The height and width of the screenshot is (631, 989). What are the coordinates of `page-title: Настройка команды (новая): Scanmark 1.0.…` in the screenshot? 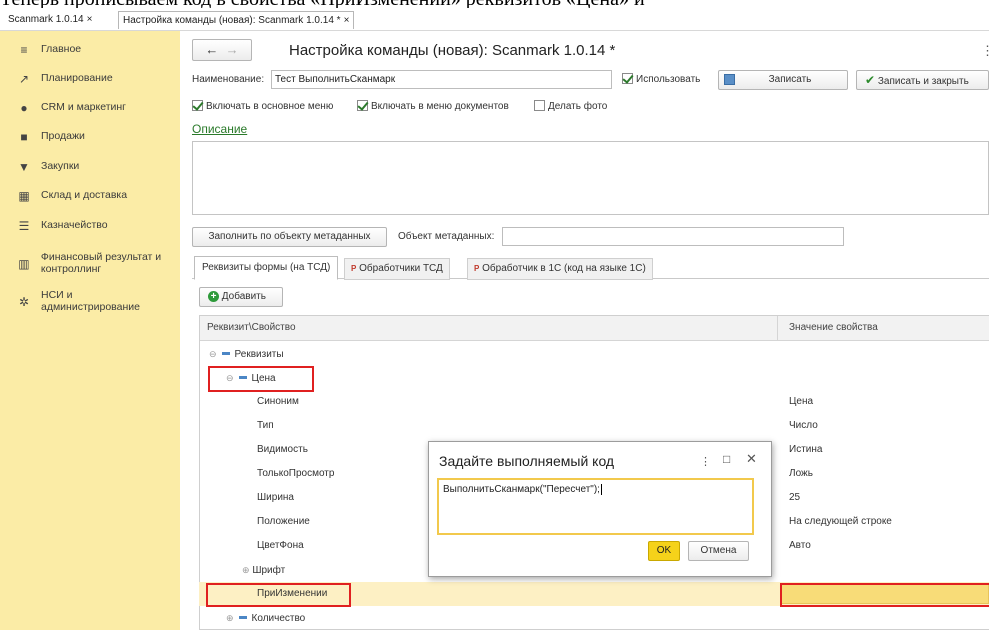 It's located at (452, 50).